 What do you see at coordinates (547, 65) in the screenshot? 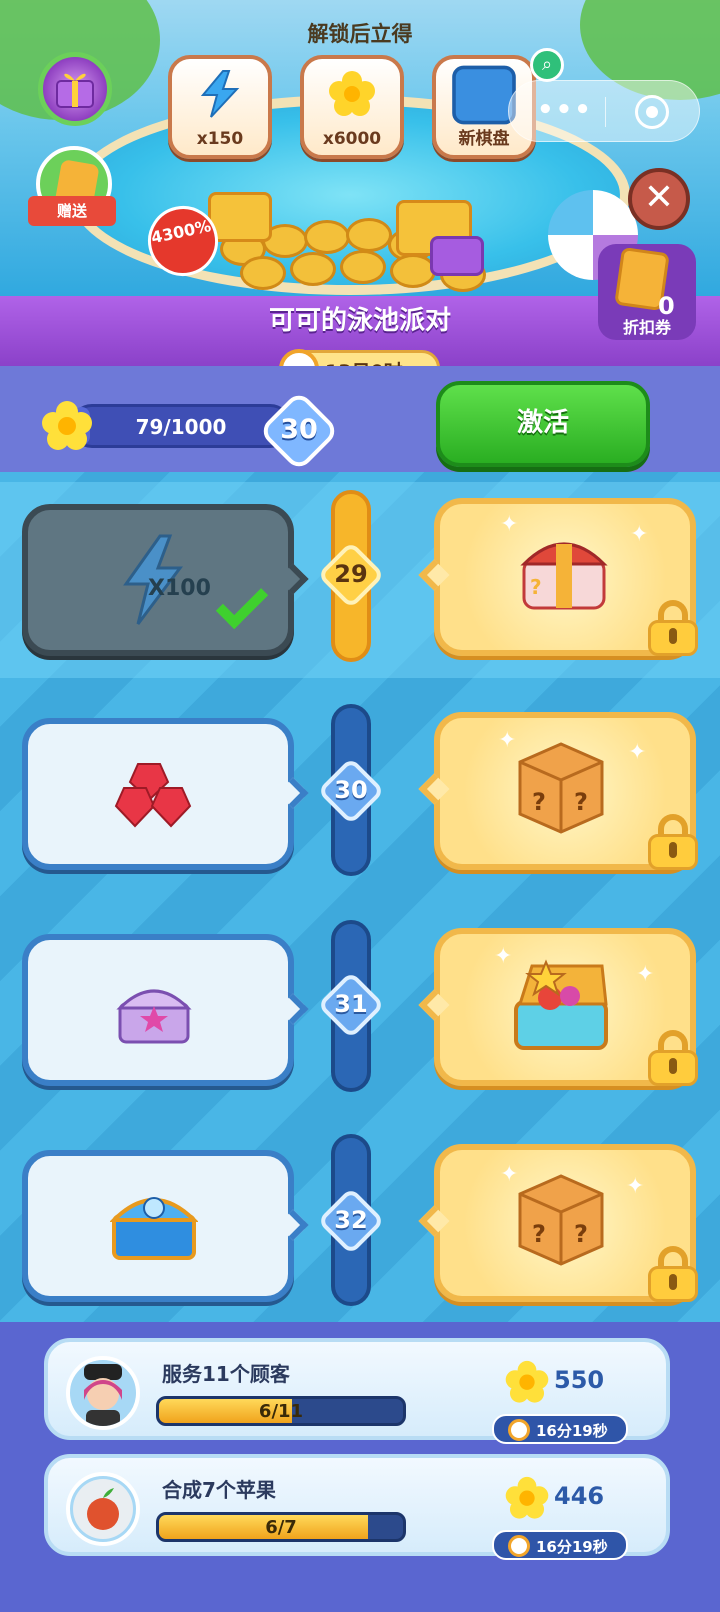
I see `search-icon: ⌕` at bounding box center [547, 65].